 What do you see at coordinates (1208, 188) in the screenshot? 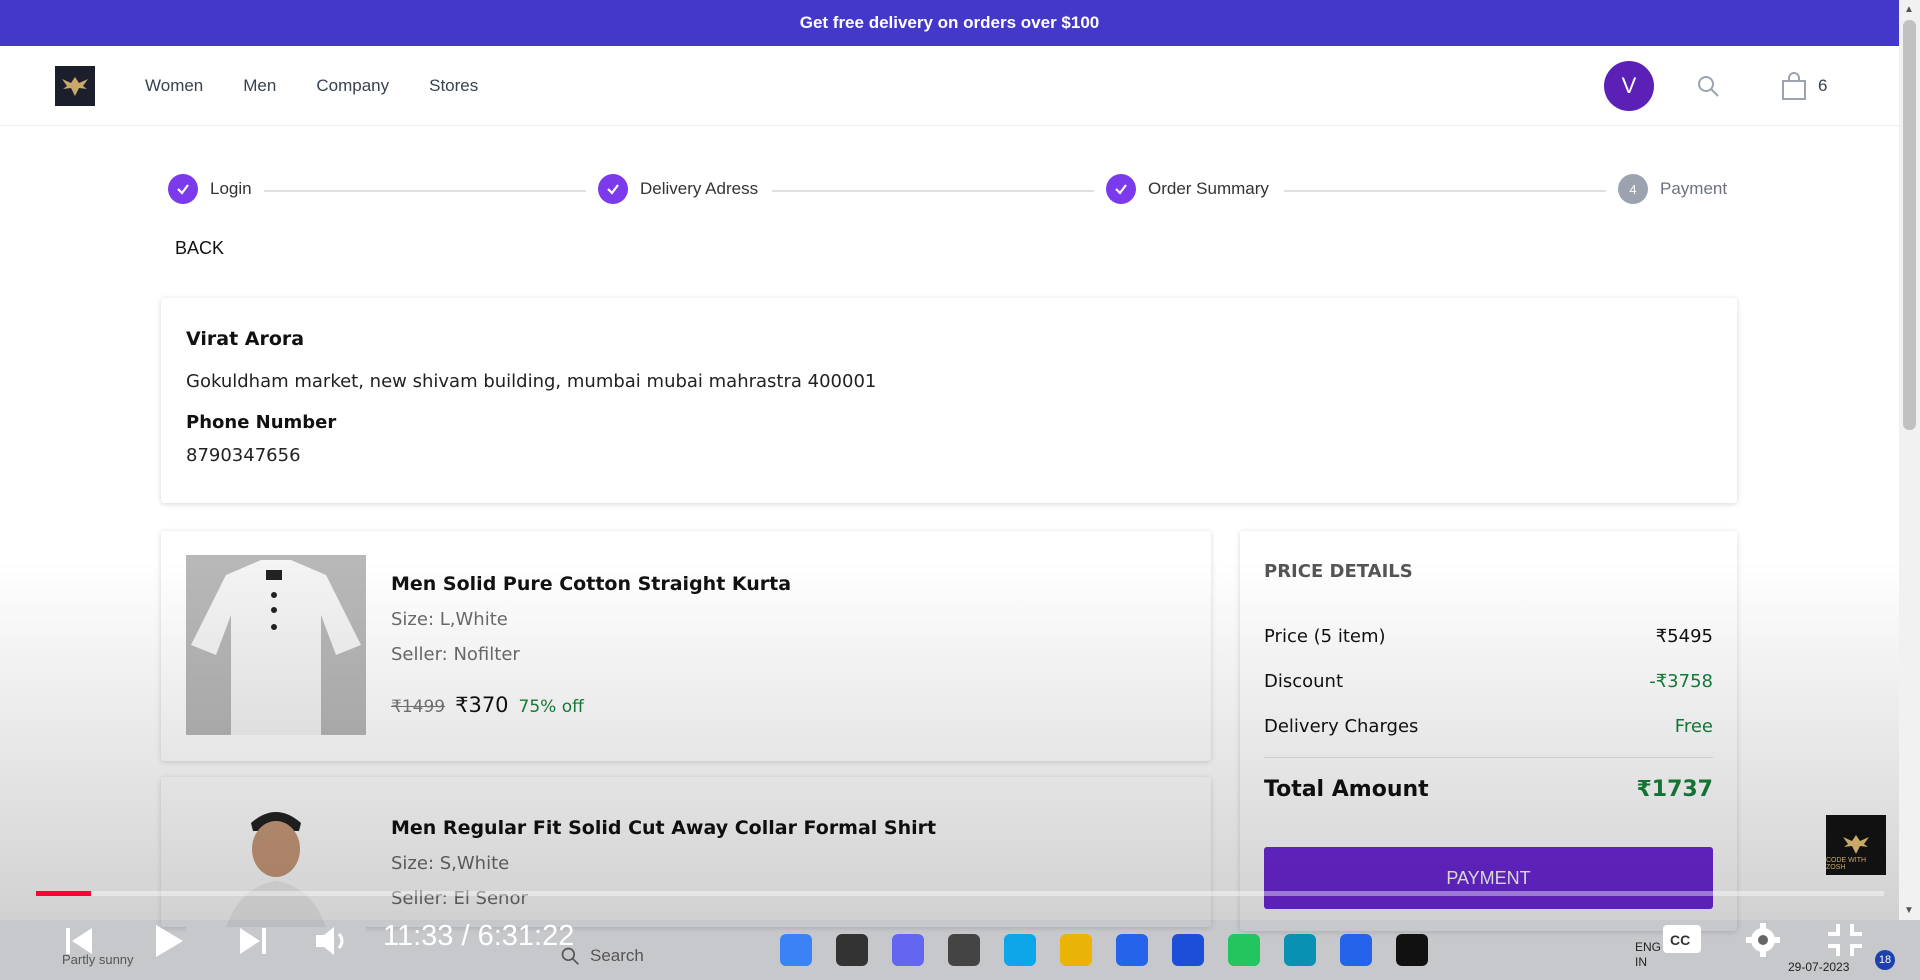
I see `step-label: Order Summary` at bounding box center [1208, 188].